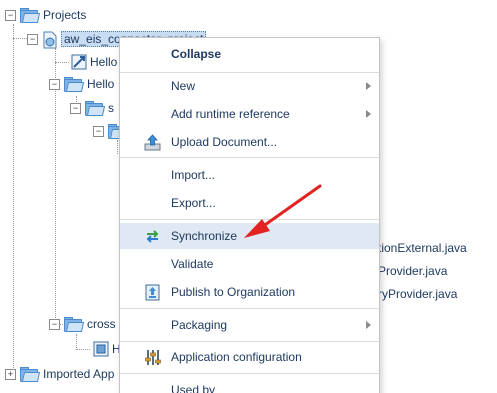 The image size is (497, 393). Describe the element at coordinates (249, 385) in the screenshot. I see `menu-item-used-by: Used by` at that location.